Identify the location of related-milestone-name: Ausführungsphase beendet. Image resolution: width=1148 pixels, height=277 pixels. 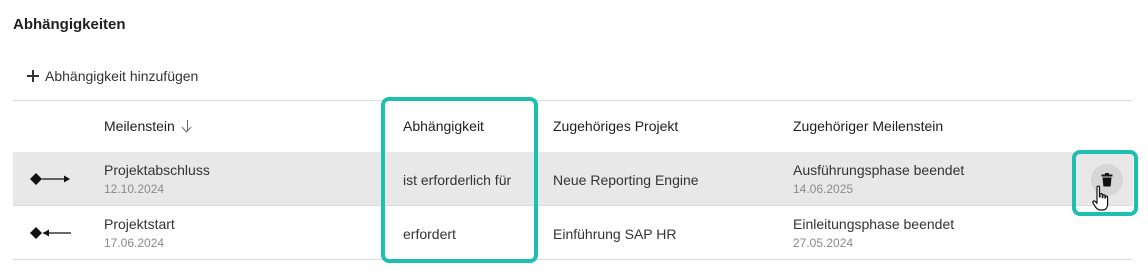
(879, 170).